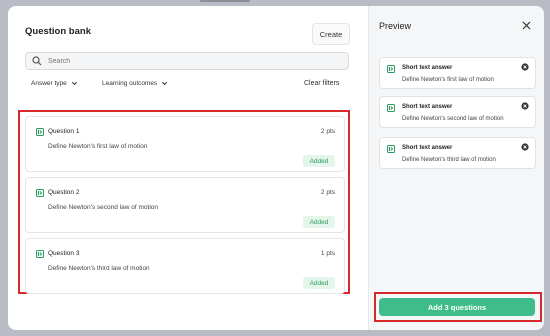 The image size is (550, 336). What do you see at coordinates (99, 268) in the screenshot?
I see `question-text: Define Newton's third law of motion` at bounding box center [99, 268].